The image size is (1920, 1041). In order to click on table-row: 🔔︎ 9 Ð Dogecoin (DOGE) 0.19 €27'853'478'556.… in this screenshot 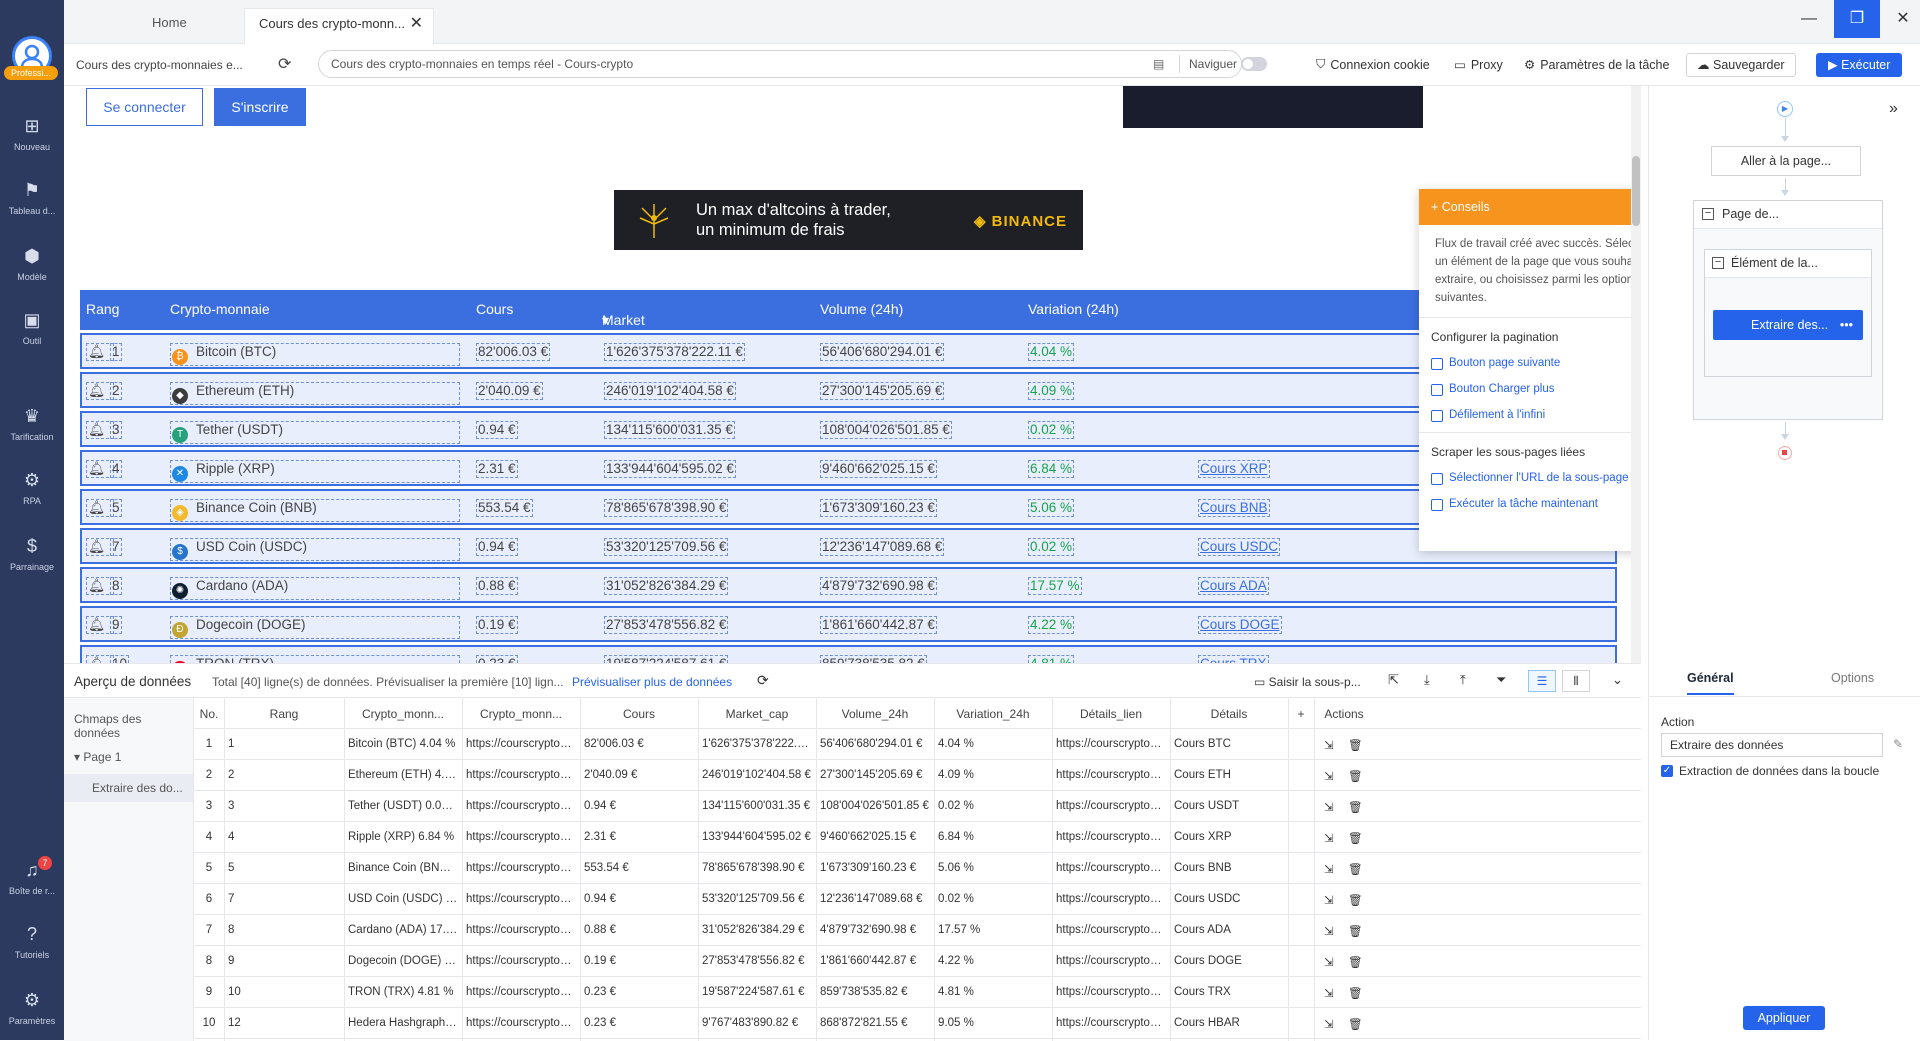, I will do `click(848, 624)`.